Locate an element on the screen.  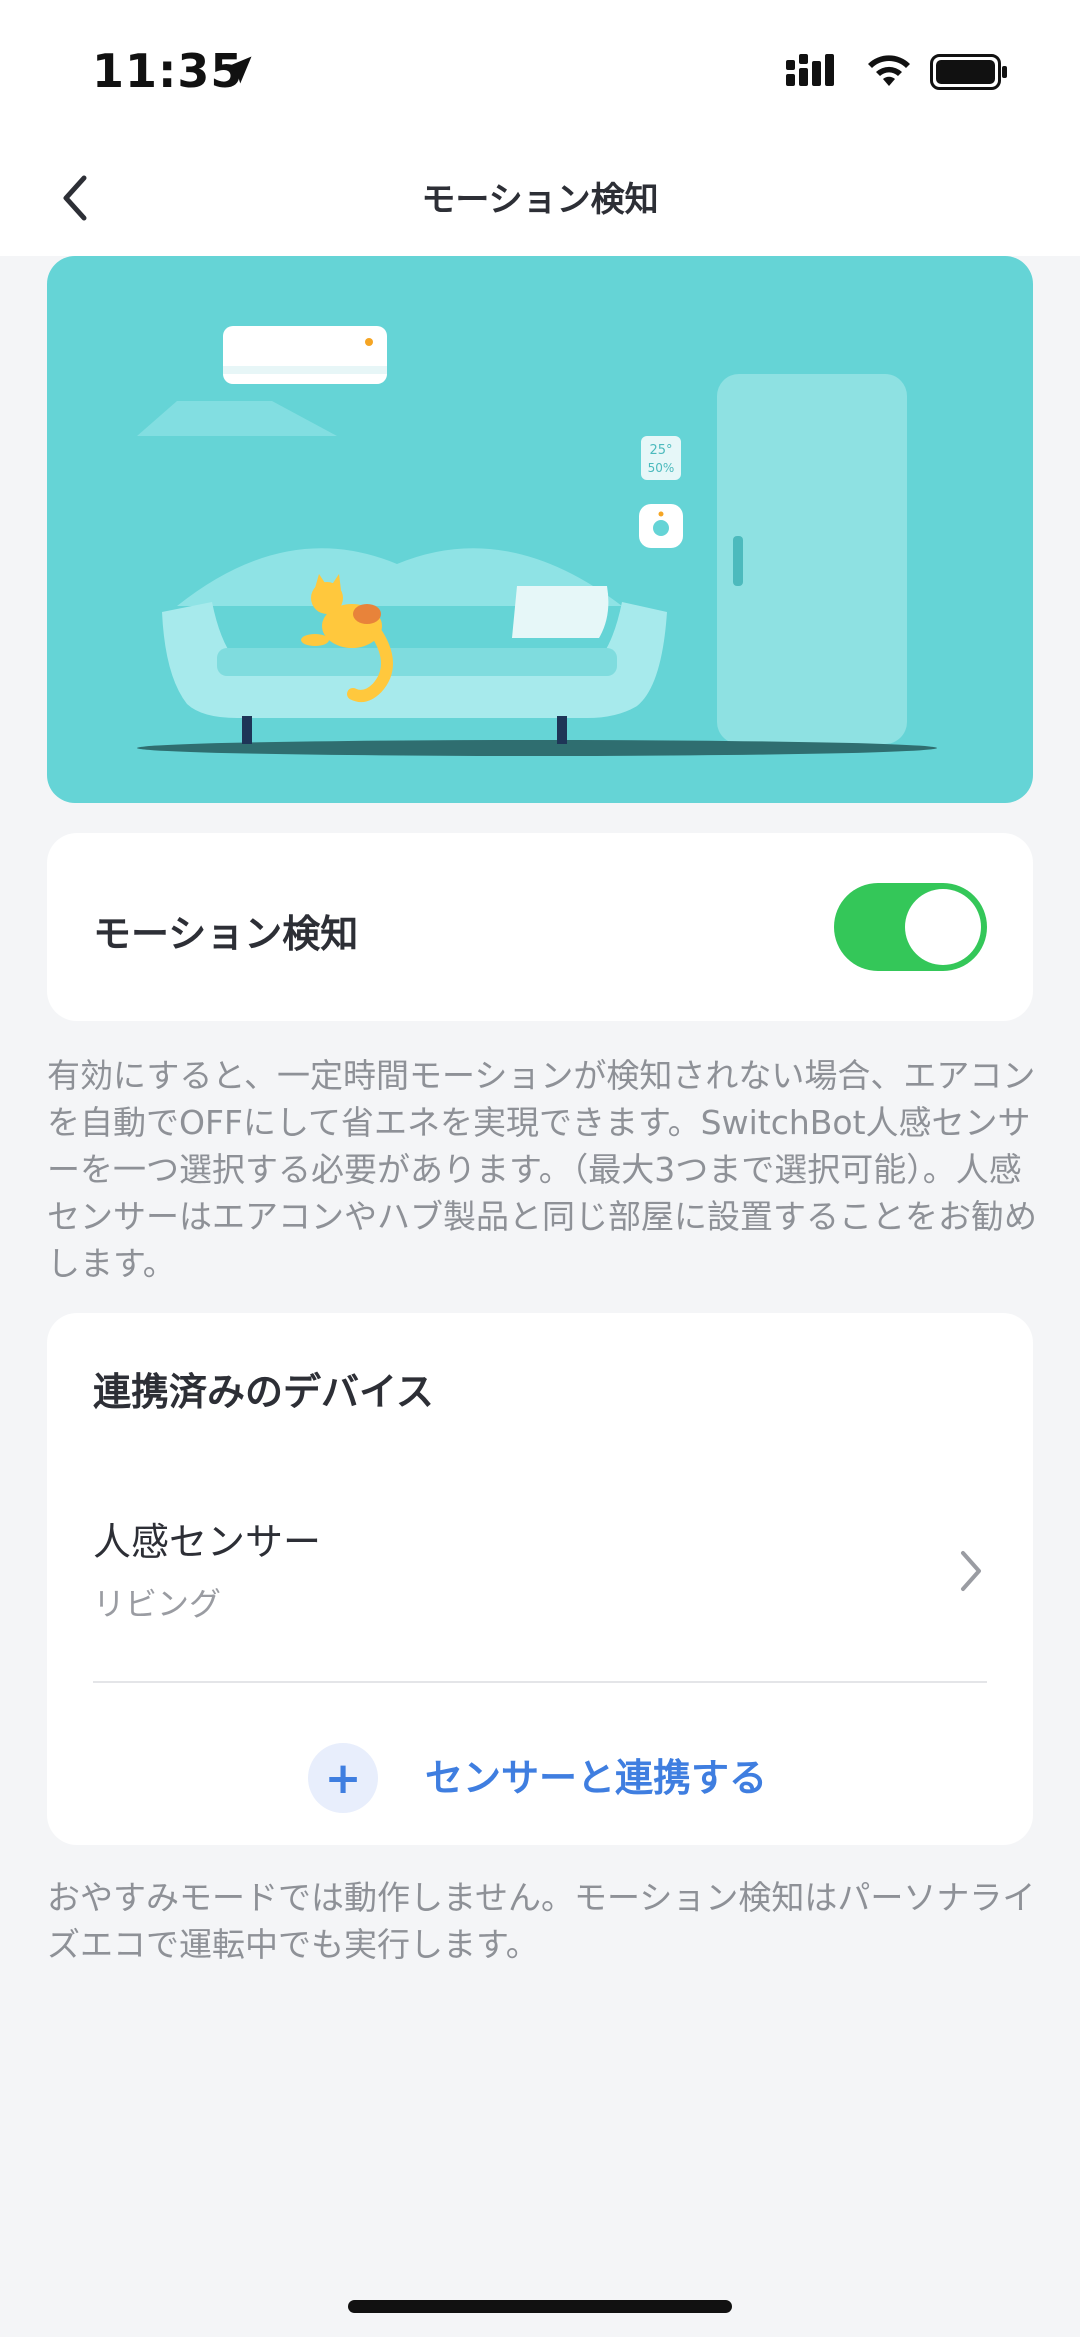
device-name: 人感センサー is located at coordinates (207, 1542).